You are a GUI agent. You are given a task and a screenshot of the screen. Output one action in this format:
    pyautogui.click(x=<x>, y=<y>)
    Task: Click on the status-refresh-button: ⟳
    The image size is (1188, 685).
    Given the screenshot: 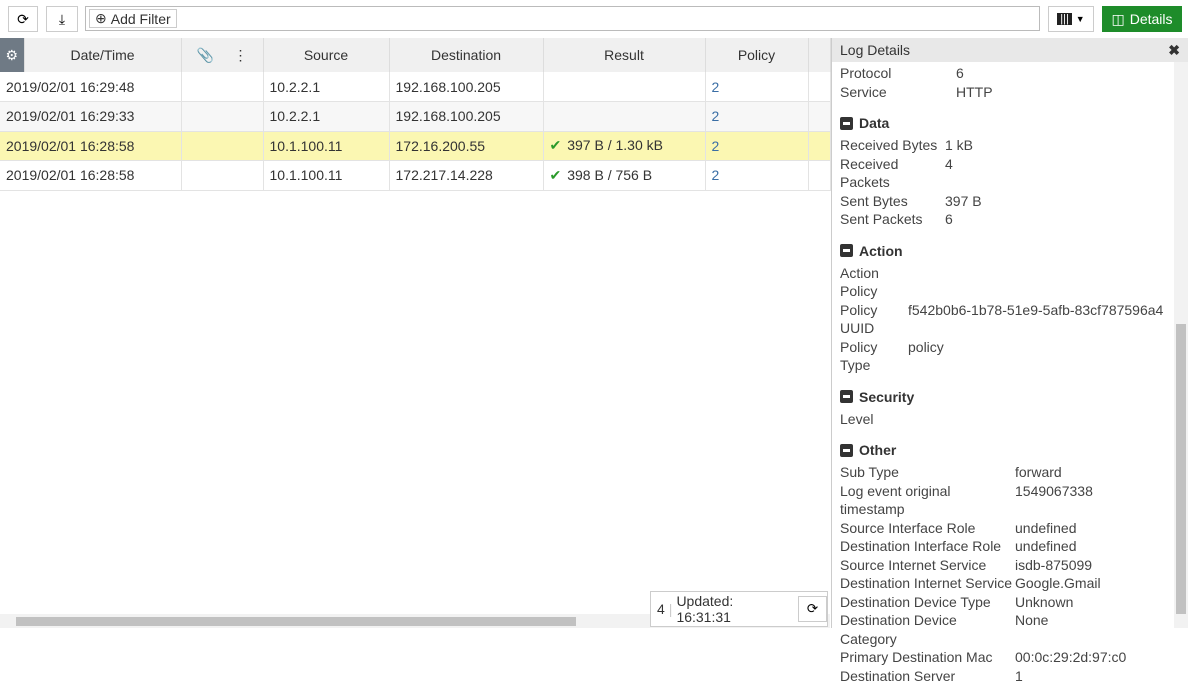 What is the action you would take?
    pyautogui.click(x=812, y=609)
    